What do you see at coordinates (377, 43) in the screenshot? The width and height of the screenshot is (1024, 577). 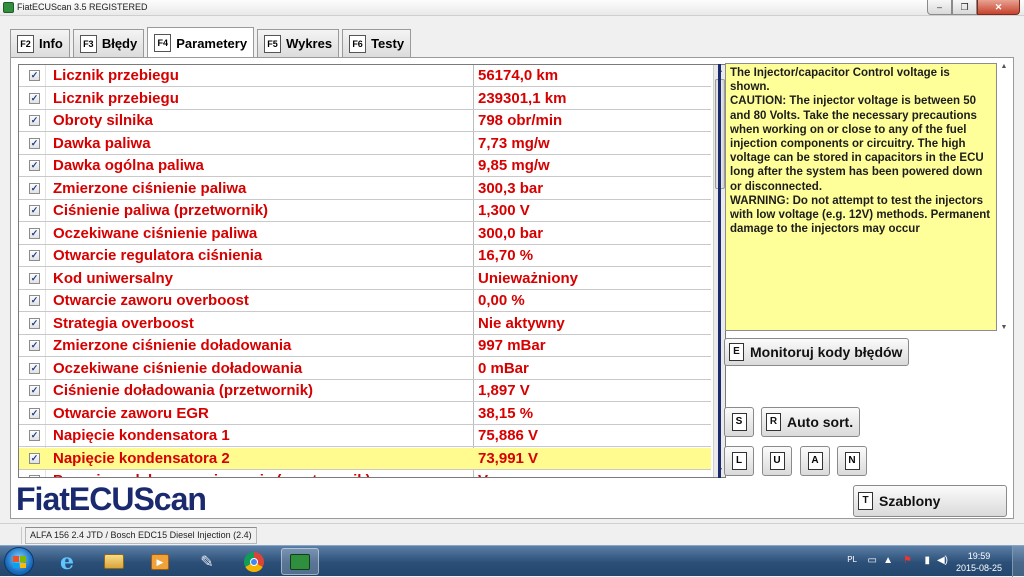 I see `tab-tests: F6 Testy` at bounding box center [377, 43].